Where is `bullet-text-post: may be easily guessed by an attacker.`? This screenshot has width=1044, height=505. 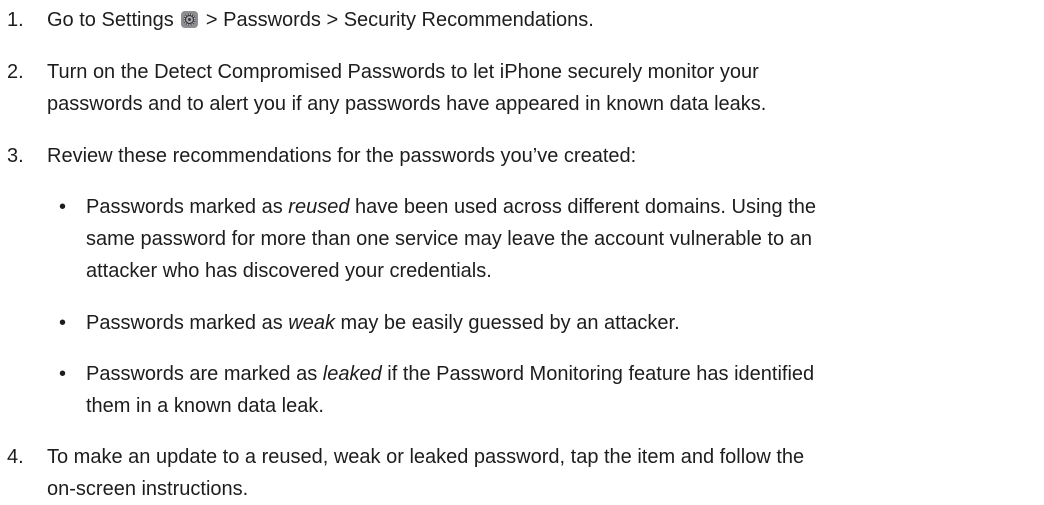 bullet-text-post: may be easily guessed by an attacker. is located at coordinates (507, 323).